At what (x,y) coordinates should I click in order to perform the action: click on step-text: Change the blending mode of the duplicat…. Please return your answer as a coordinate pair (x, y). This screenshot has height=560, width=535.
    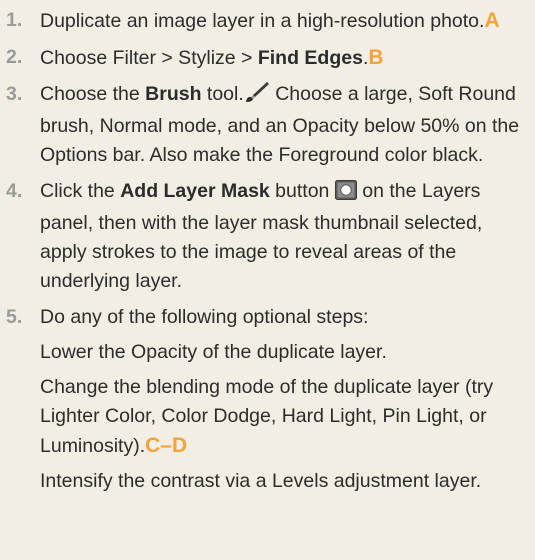
    Looking at the image, I should click on (267, 416).